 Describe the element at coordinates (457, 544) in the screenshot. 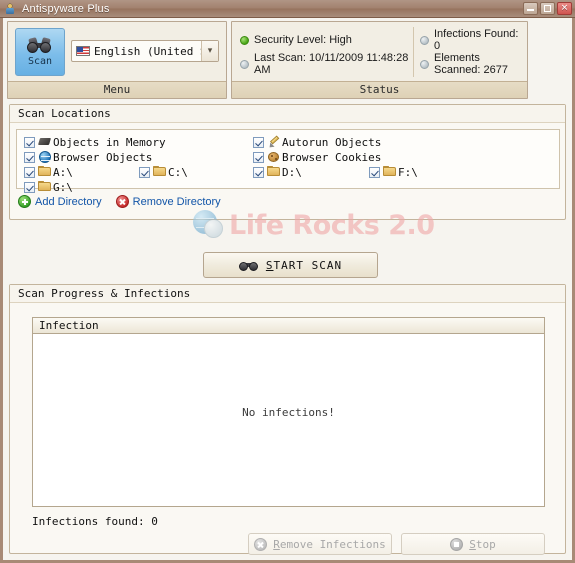

I see `stop-square-icon` at that location.